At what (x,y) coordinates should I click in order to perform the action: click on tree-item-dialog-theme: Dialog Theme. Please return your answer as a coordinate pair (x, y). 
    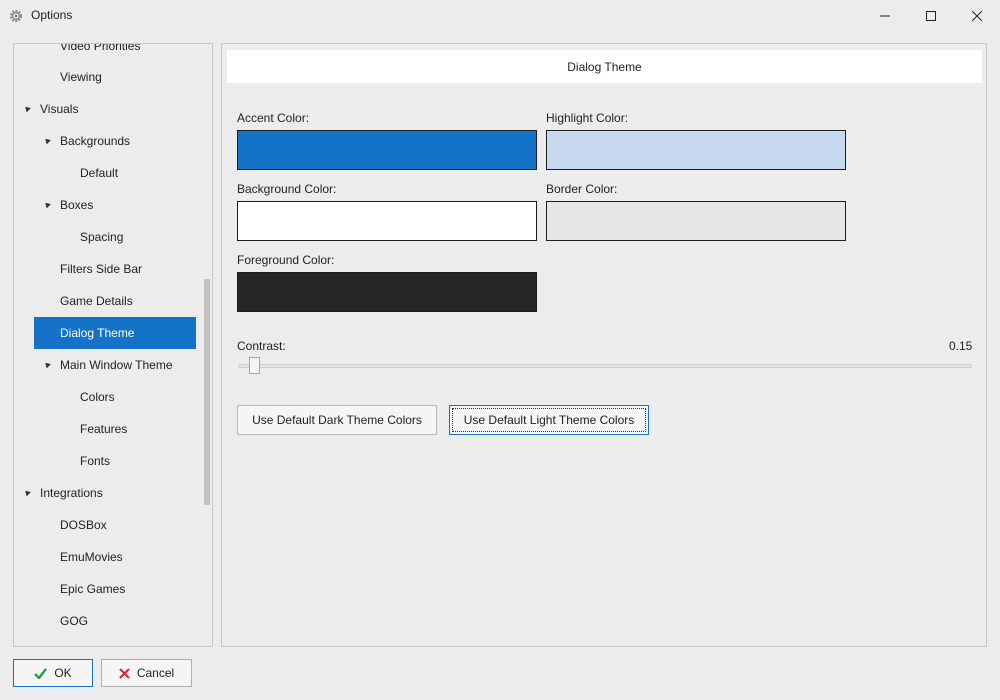
    Looking at the image, I should click on (115, 333).